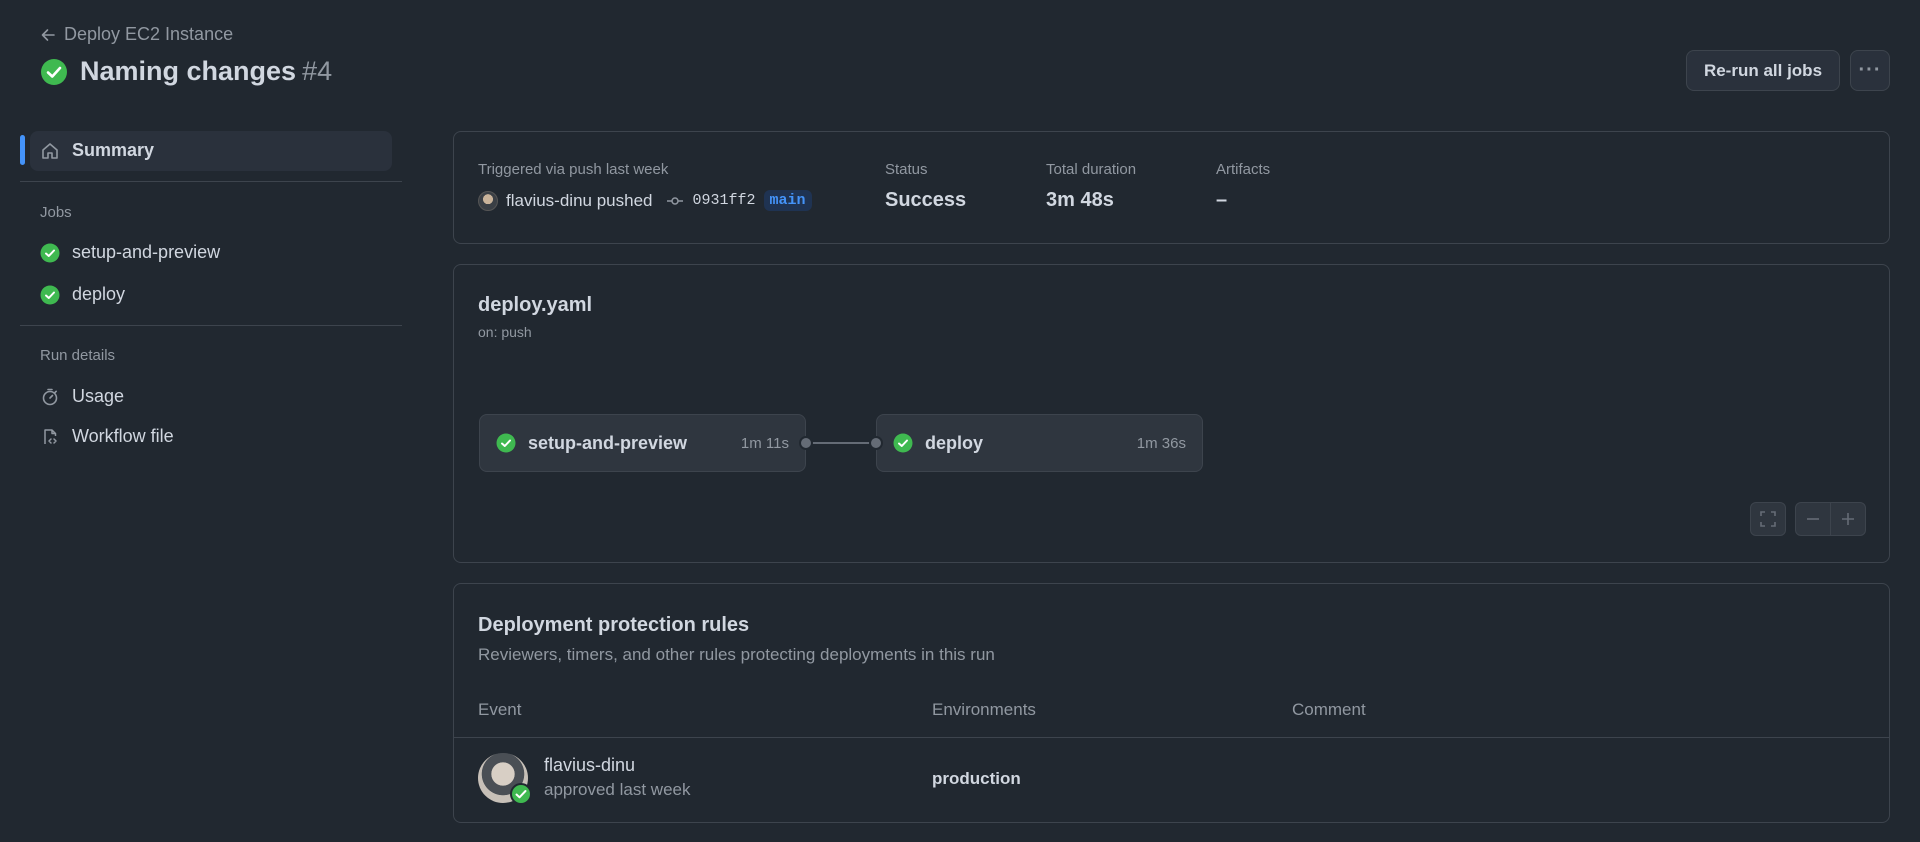  What do you see at coordinates (149, 34) in the screenshot?
I see `back-link-label: Deploy EC2 Instance` at bounding box center [149, 34].